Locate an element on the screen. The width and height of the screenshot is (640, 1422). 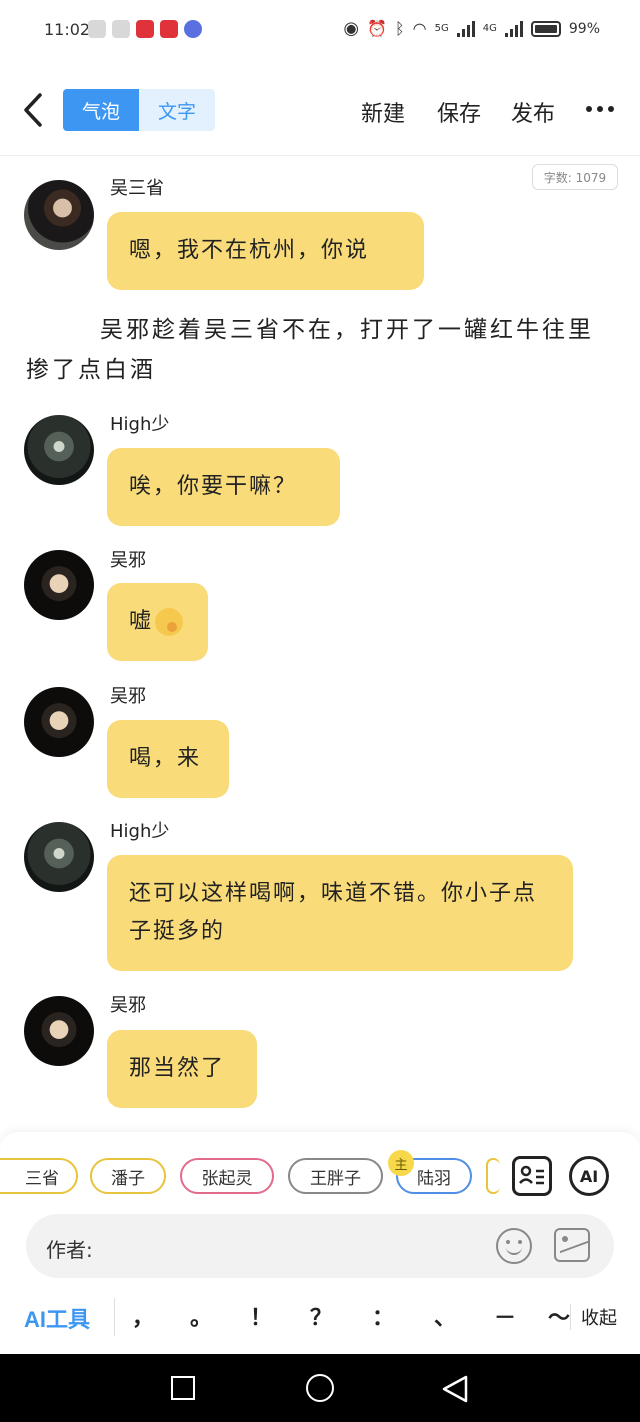
wechat-icon is located at coordinates (97, 29).